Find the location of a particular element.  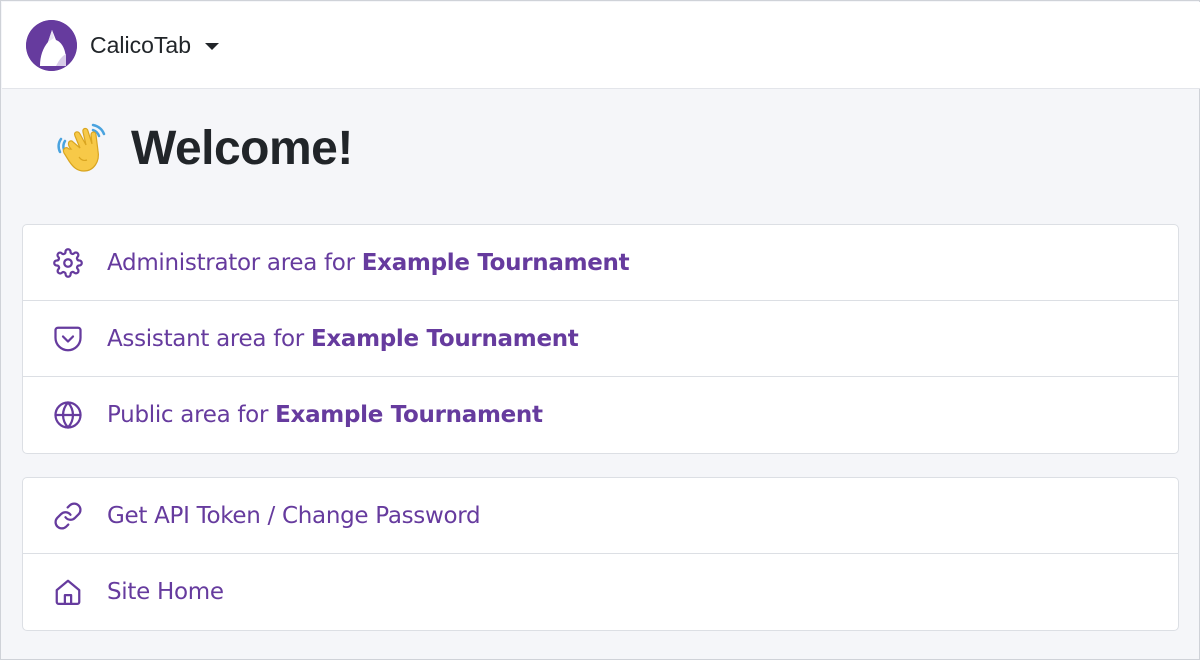

assistant-area-label: Assistant area for Example Tournament is located at coordinates (343, 339).